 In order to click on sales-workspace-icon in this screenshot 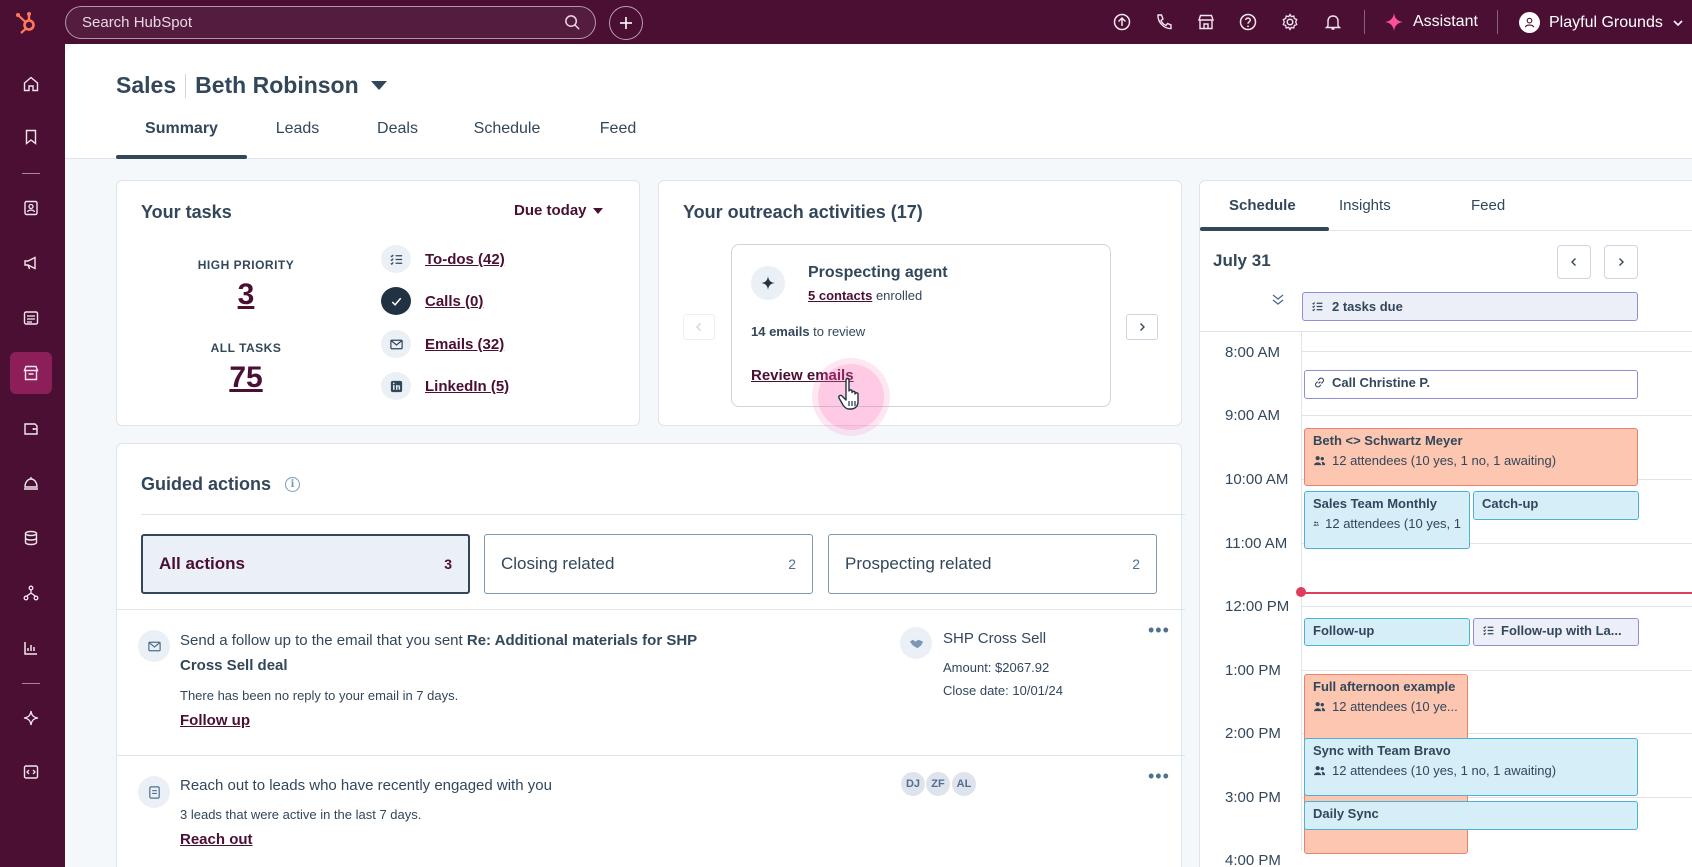, I will do `click(31, 373)`.